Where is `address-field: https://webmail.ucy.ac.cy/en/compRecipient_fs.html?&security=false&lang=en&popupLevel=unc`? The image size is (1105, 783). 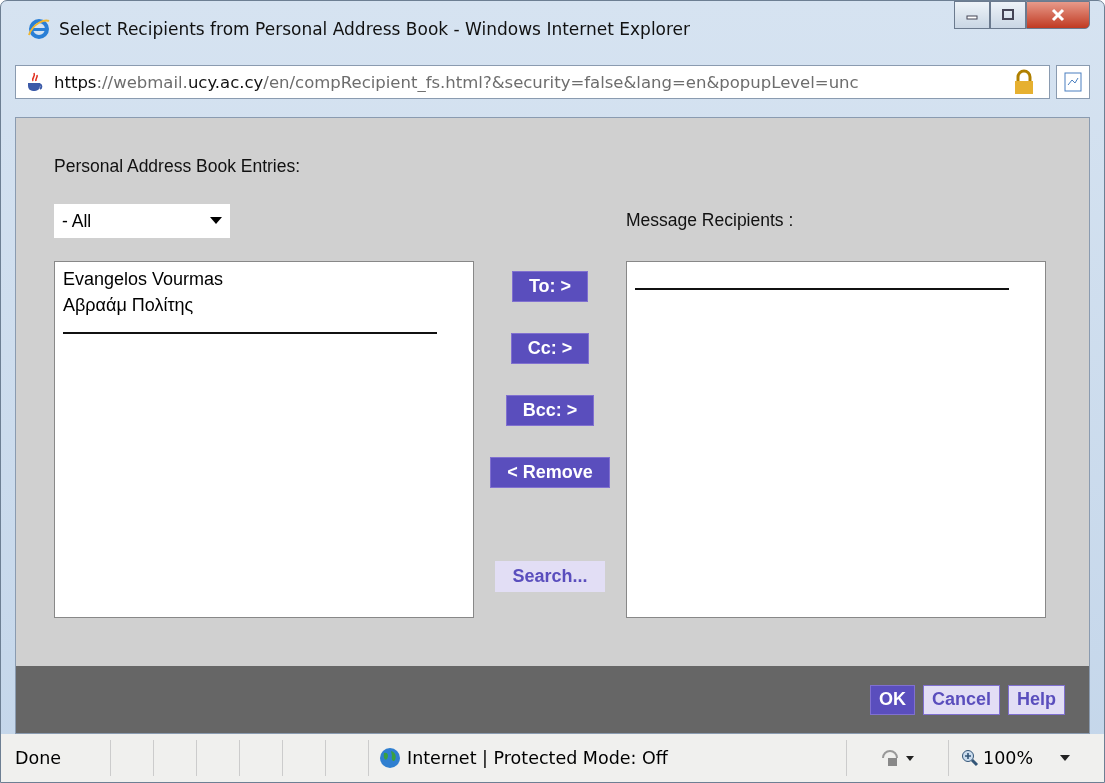
address-field: https://webmail.ucy.ac.cy/en/compRecipient_fs.html?&security=false&lang=en&popupLevel=unc is located at coordinates (532, 82).